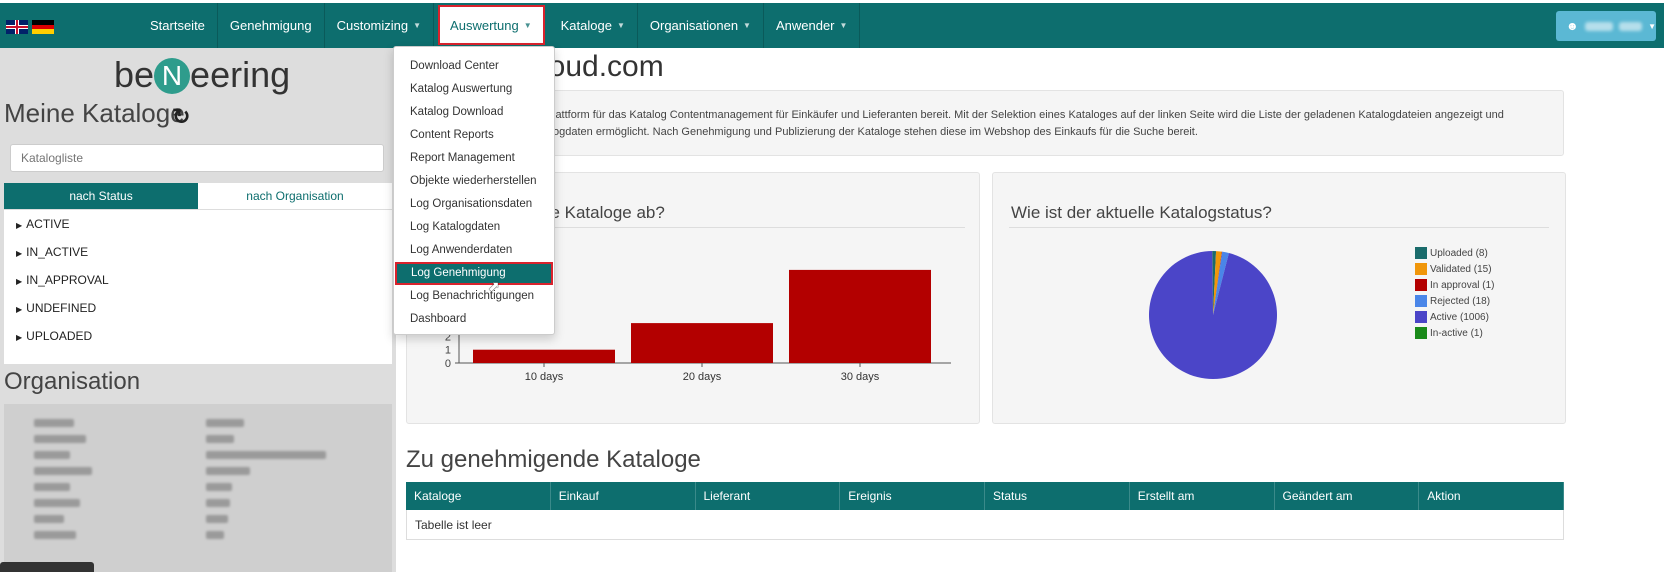  Describe the element at coordinates (1202, 496) in the screenshot. I see `column-header-erstellt-am: Erstellt am` at that location.